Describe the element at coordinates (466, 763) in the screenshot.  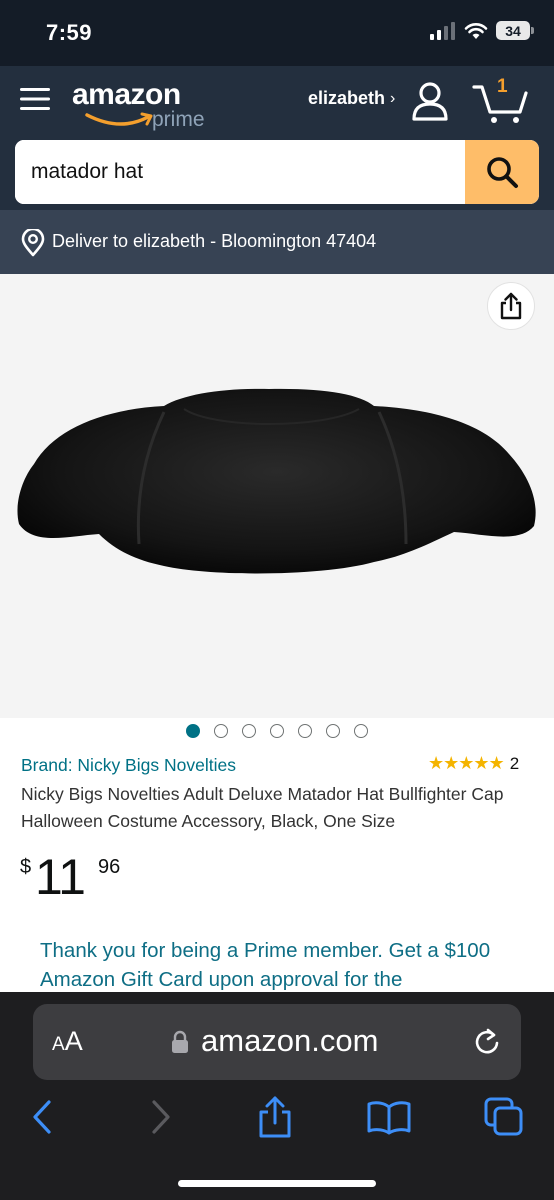
I see `rating-stars: ★★★★★` at that location.